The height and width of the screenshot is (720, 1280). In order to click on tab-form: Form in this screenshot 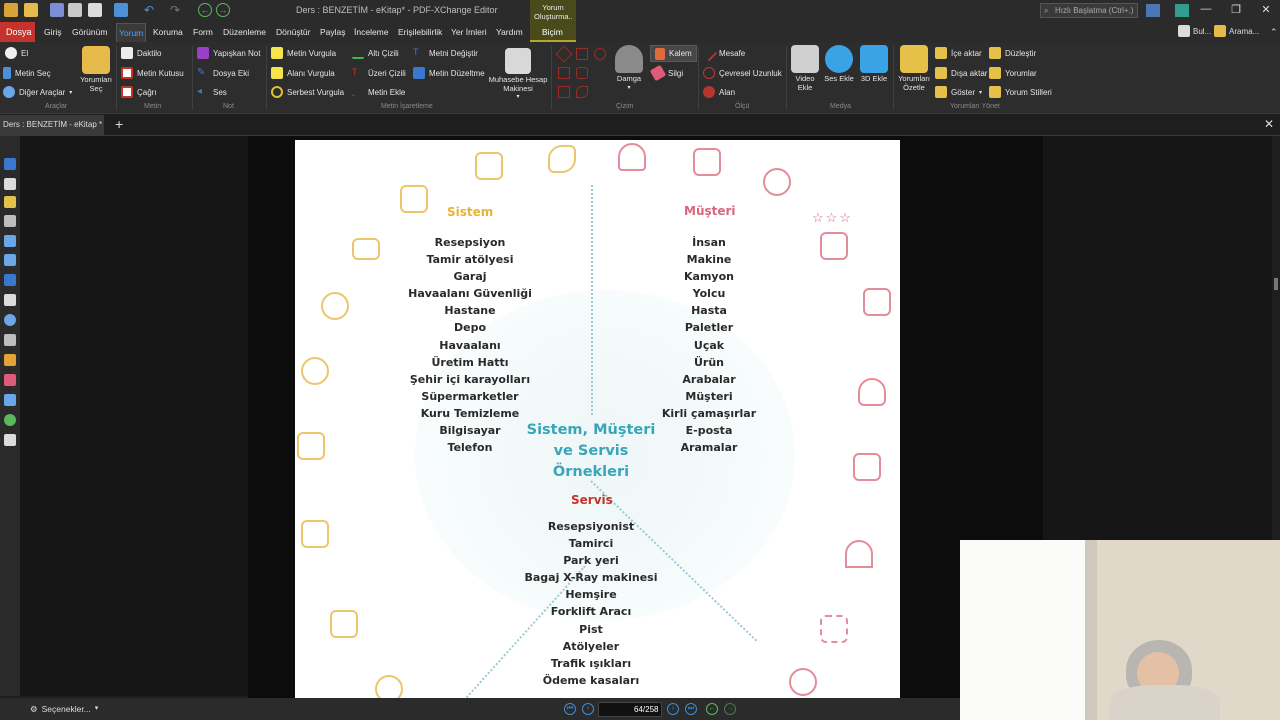, I will do `click(203, 32)`.